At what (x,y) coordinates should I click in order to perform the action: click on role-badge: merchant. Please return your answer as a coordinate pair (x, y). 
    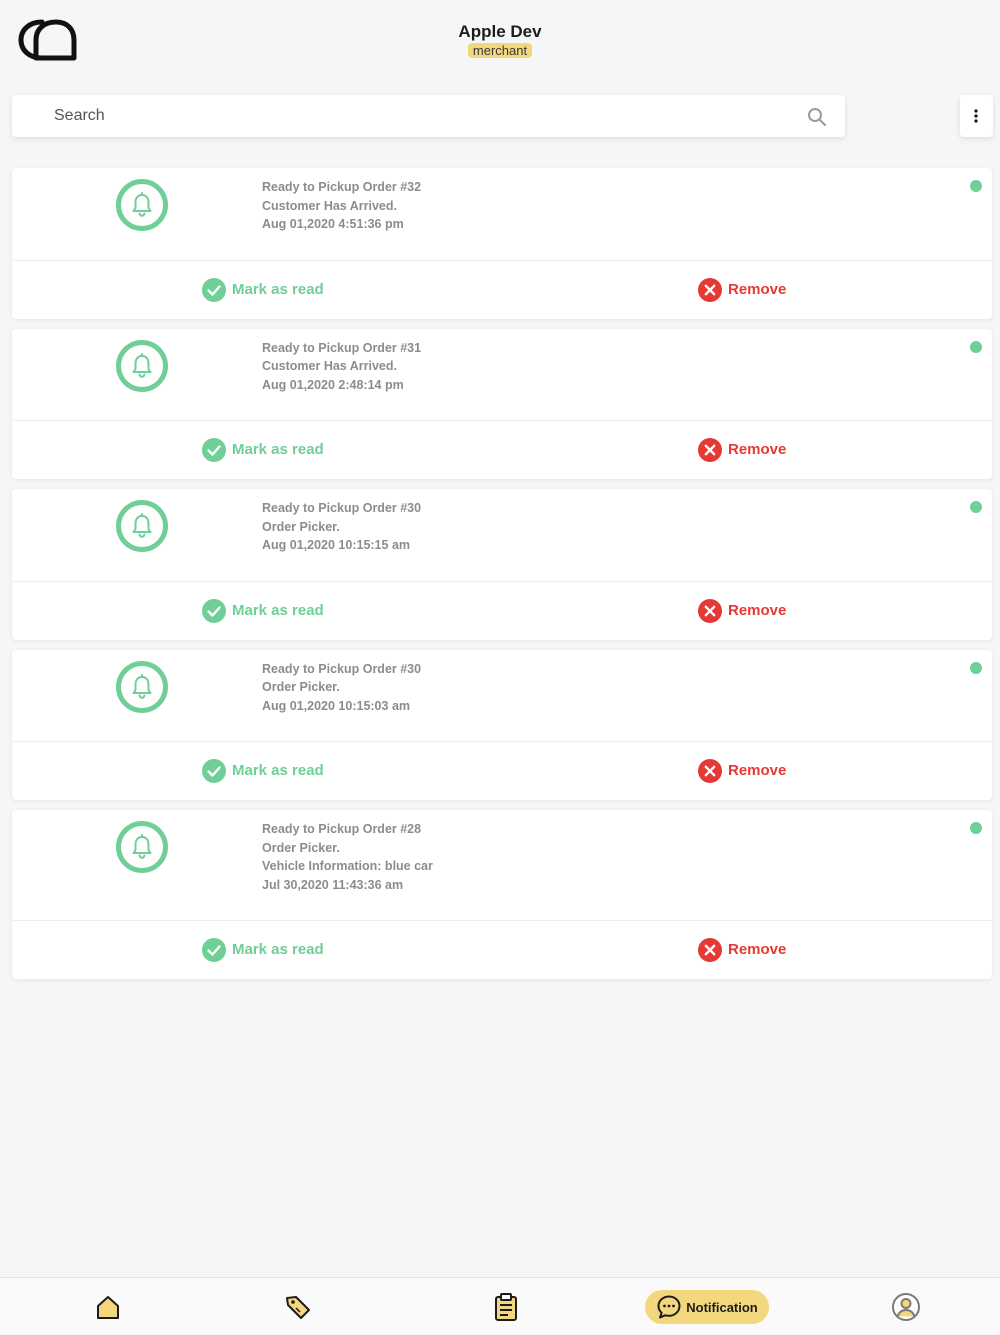
    Looking at the image, I should click on (500, 50).